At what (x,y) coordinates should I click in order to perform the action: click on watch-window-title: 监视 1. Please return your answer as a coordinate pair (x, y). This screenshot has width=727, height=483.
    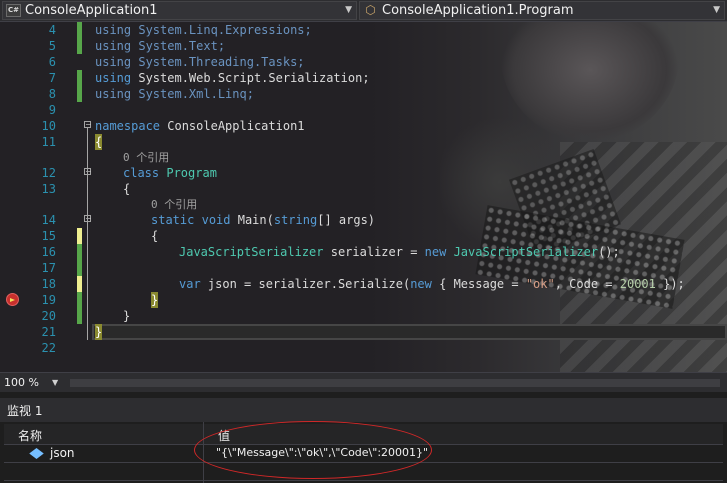
    Looking at the image, I should click on (363, 410).